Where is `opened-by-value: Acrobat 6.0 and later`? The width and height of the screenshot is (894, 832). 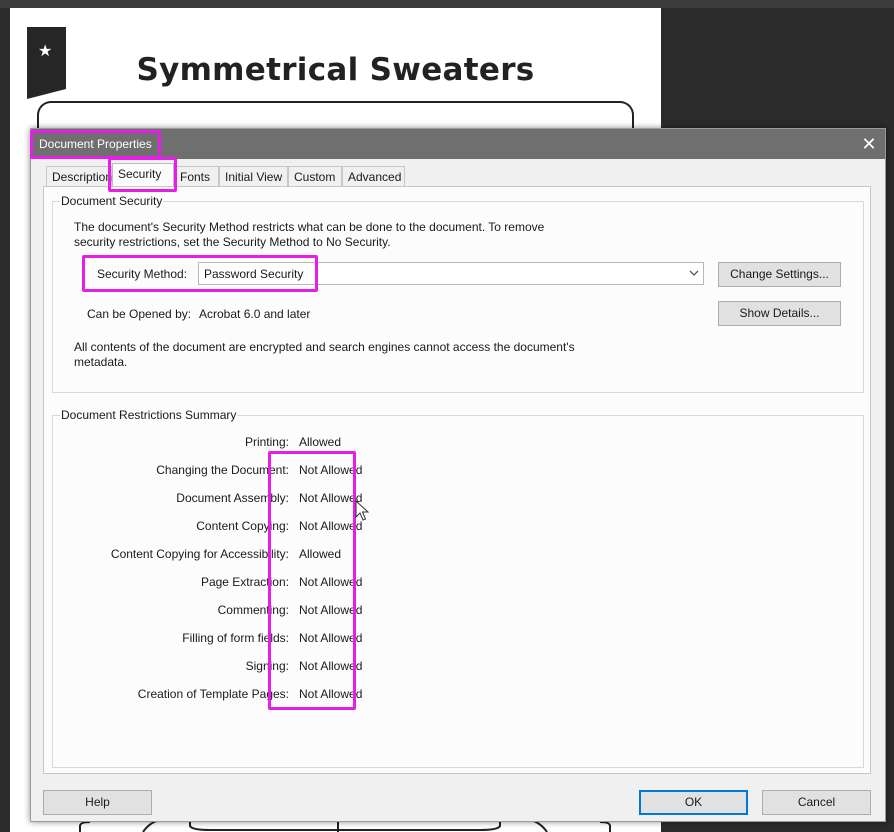
opened-by-value: Acrobat 6.0 and later is located at coordinates (255, 314).